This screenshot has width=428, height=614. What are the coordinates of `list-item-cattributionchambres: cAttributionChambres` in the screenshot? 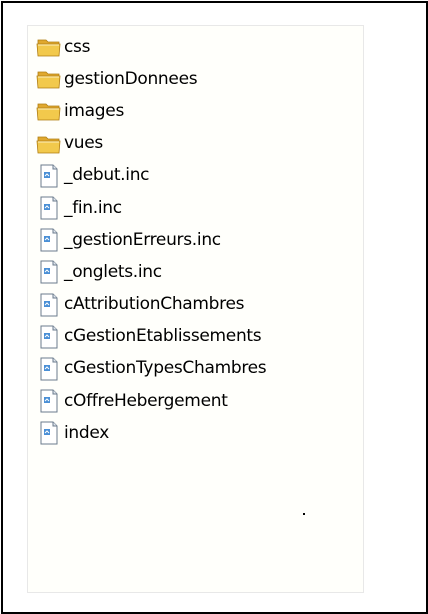 It's located at (151, 305).